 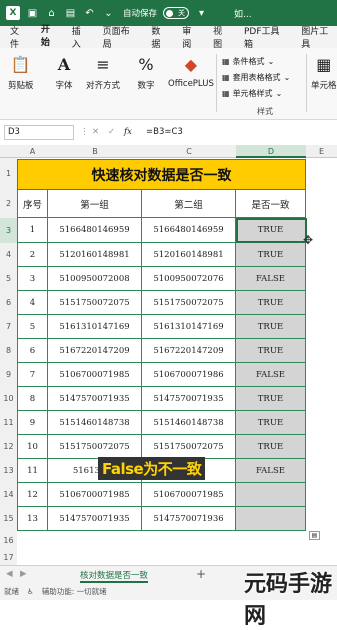 What do you see at coordinates (8, 399) in the screenshot?
I see `row-header-10: 10` at bounding box center [8, 399].